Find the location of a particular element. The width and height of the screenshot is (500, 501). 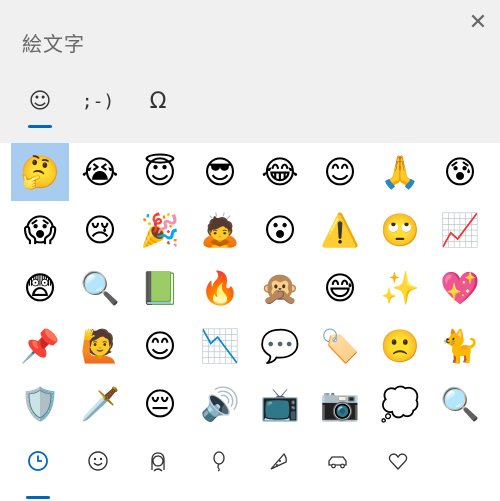

tab-selected-indicator is located at coordinates (40, 126).